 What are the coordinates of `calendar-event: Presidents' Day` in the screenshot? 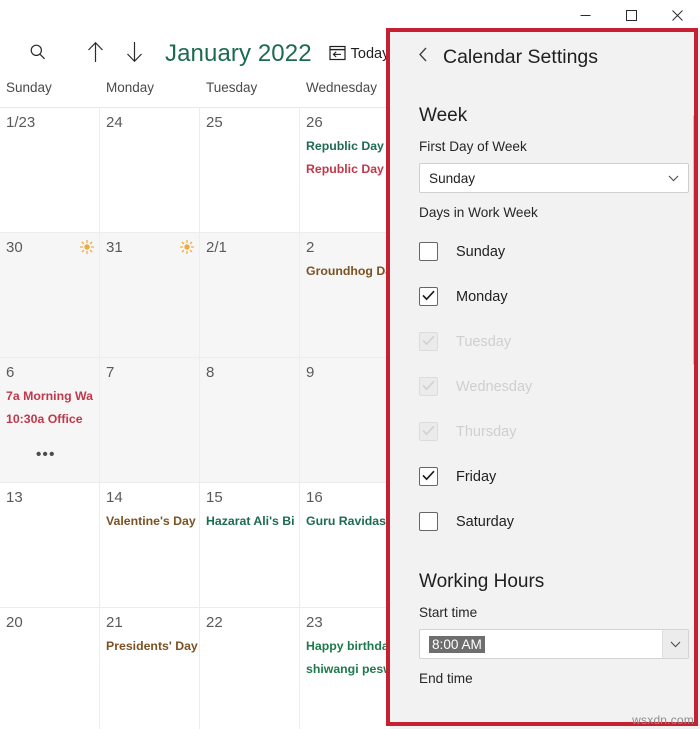 It's located at (152, 646).